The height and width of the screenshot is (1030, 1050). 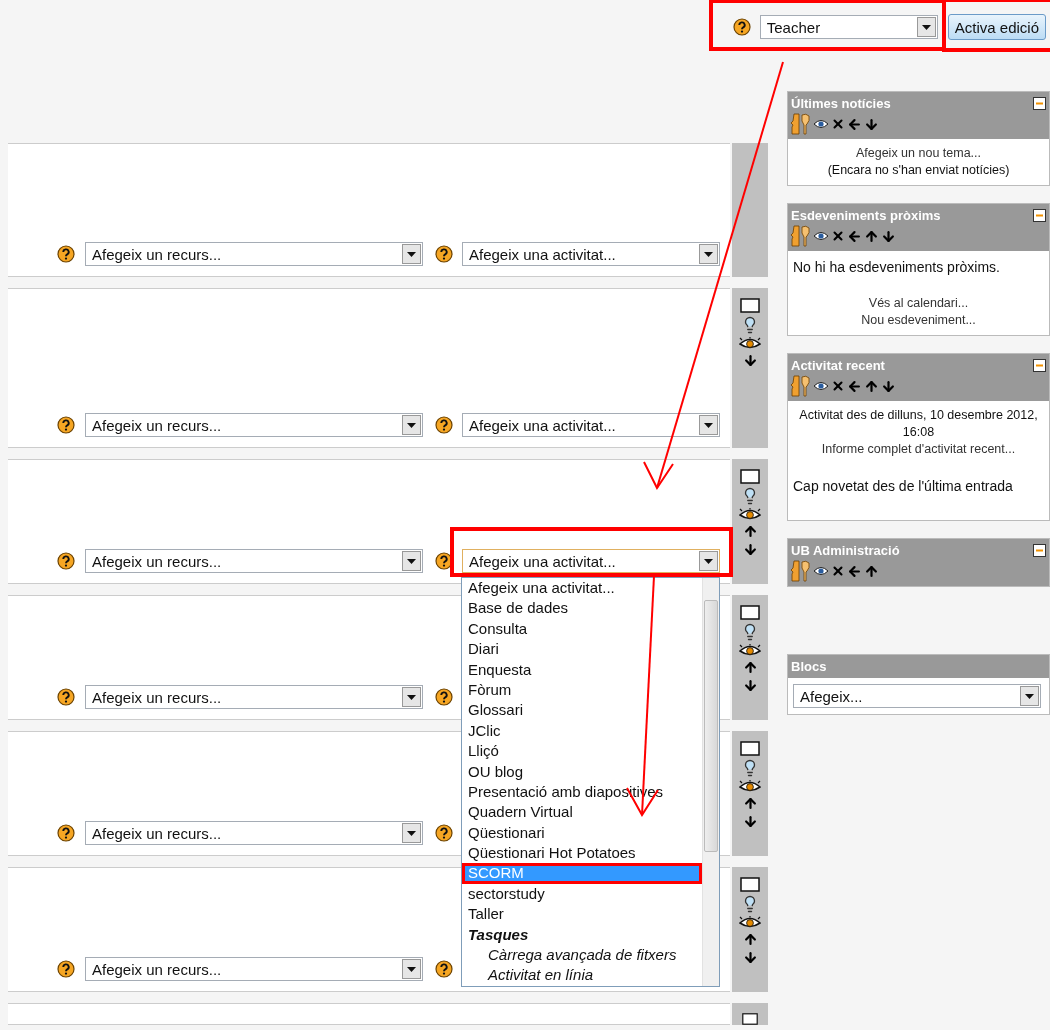 What do you see at coordinates (582, 812) in the screenshot?
I see `dropdown-option: Quadern Virtual` at bounding box center [582, 812].